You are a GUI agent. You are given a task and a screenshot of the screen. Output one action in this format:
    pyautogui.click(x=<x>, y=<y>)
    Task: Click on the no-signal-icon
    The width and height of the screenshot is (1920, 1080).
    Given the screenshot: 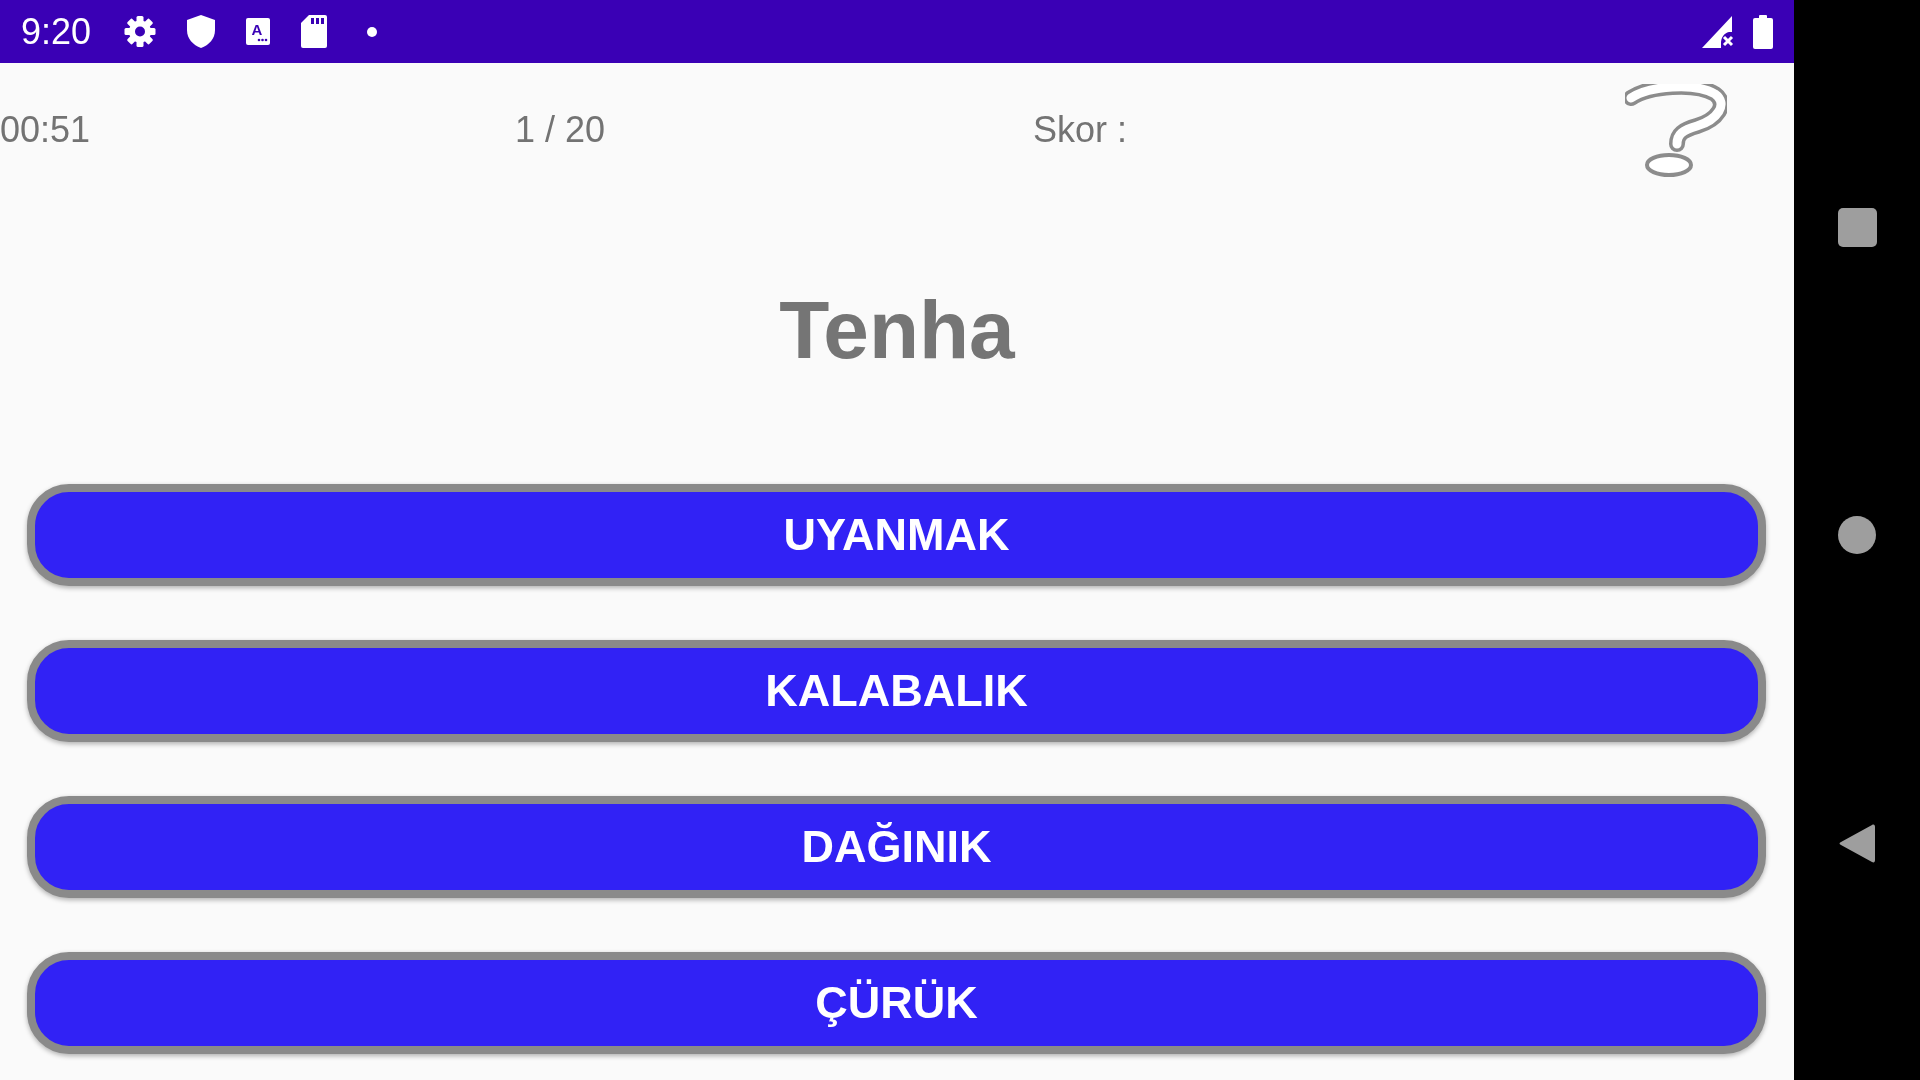 What is the action you would take?
    pyautogui.click(x=1718, y=31)
    